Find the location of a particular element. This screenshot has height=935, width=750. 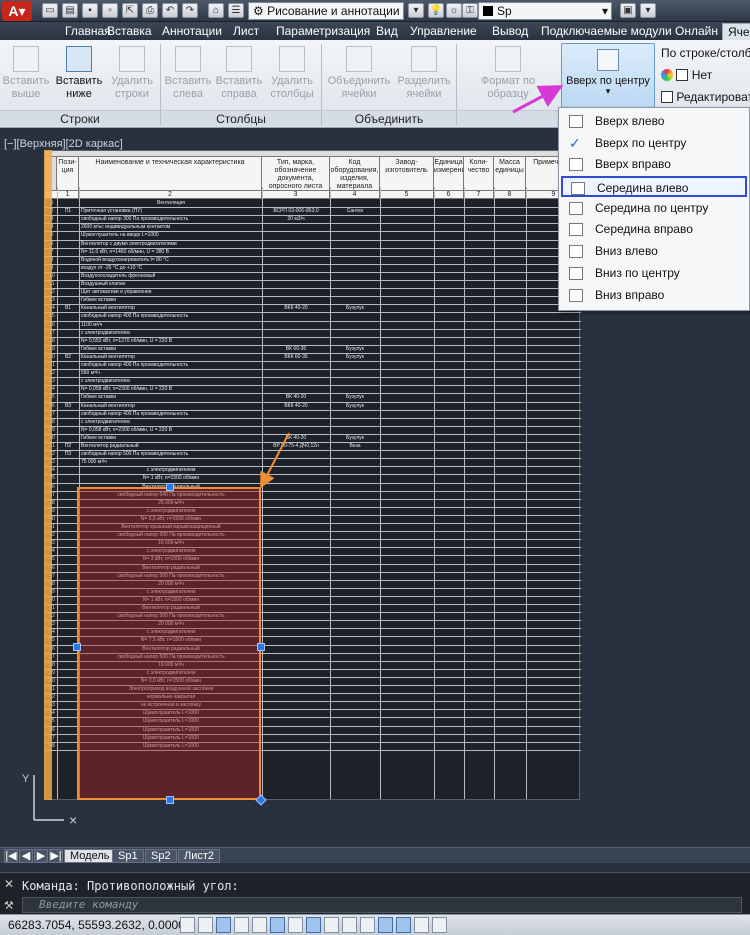

cell-type: 20 м3/ч is located at coordinates (296, 219).